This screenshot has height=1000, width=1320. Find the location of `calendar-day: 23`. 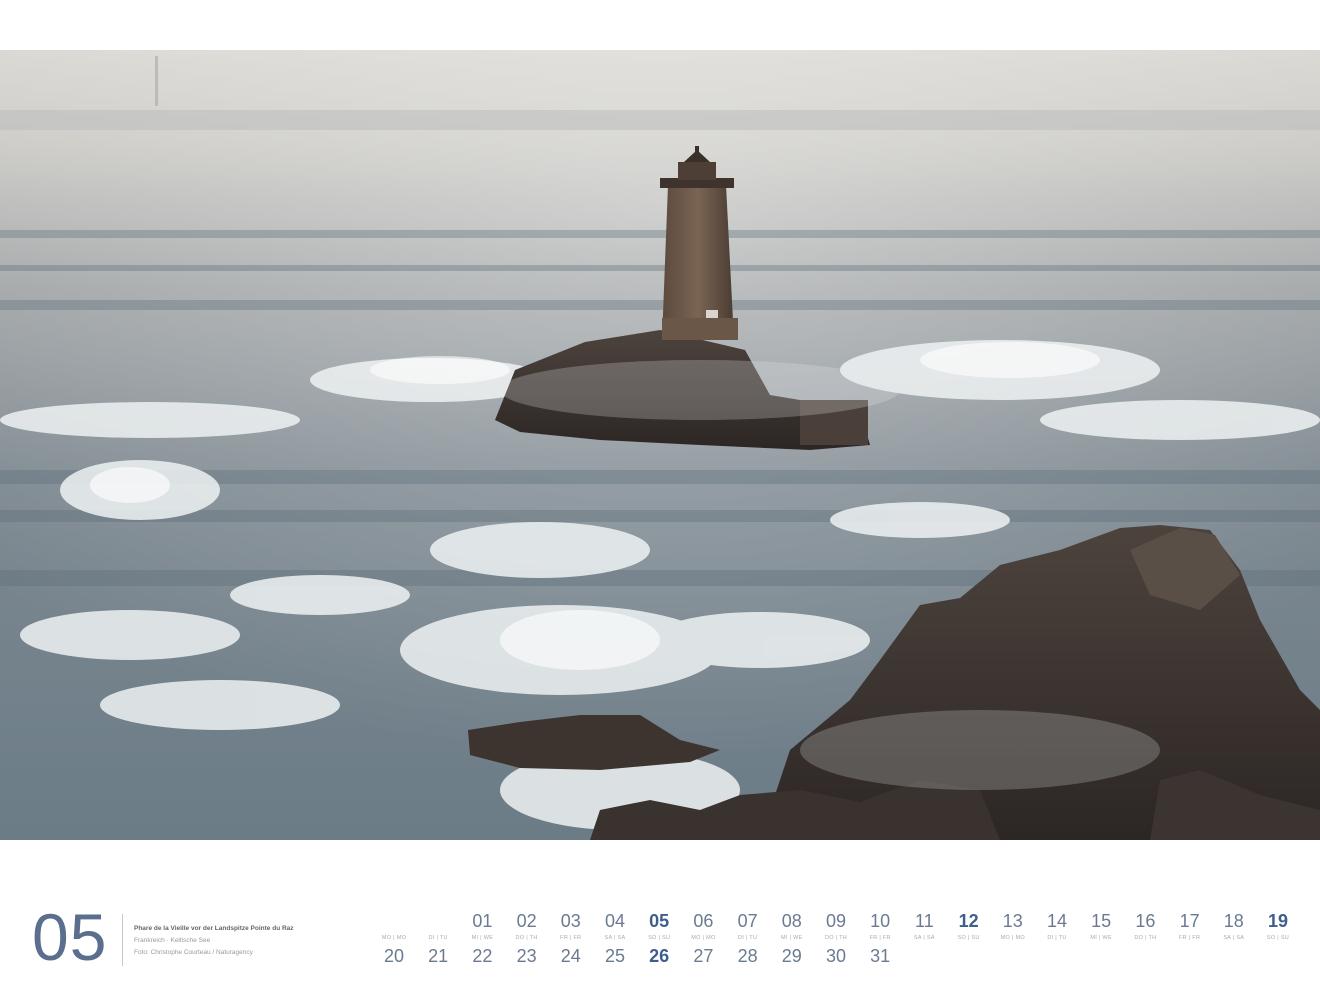

calendar-day: 23 is located at coordinates (527, 956).